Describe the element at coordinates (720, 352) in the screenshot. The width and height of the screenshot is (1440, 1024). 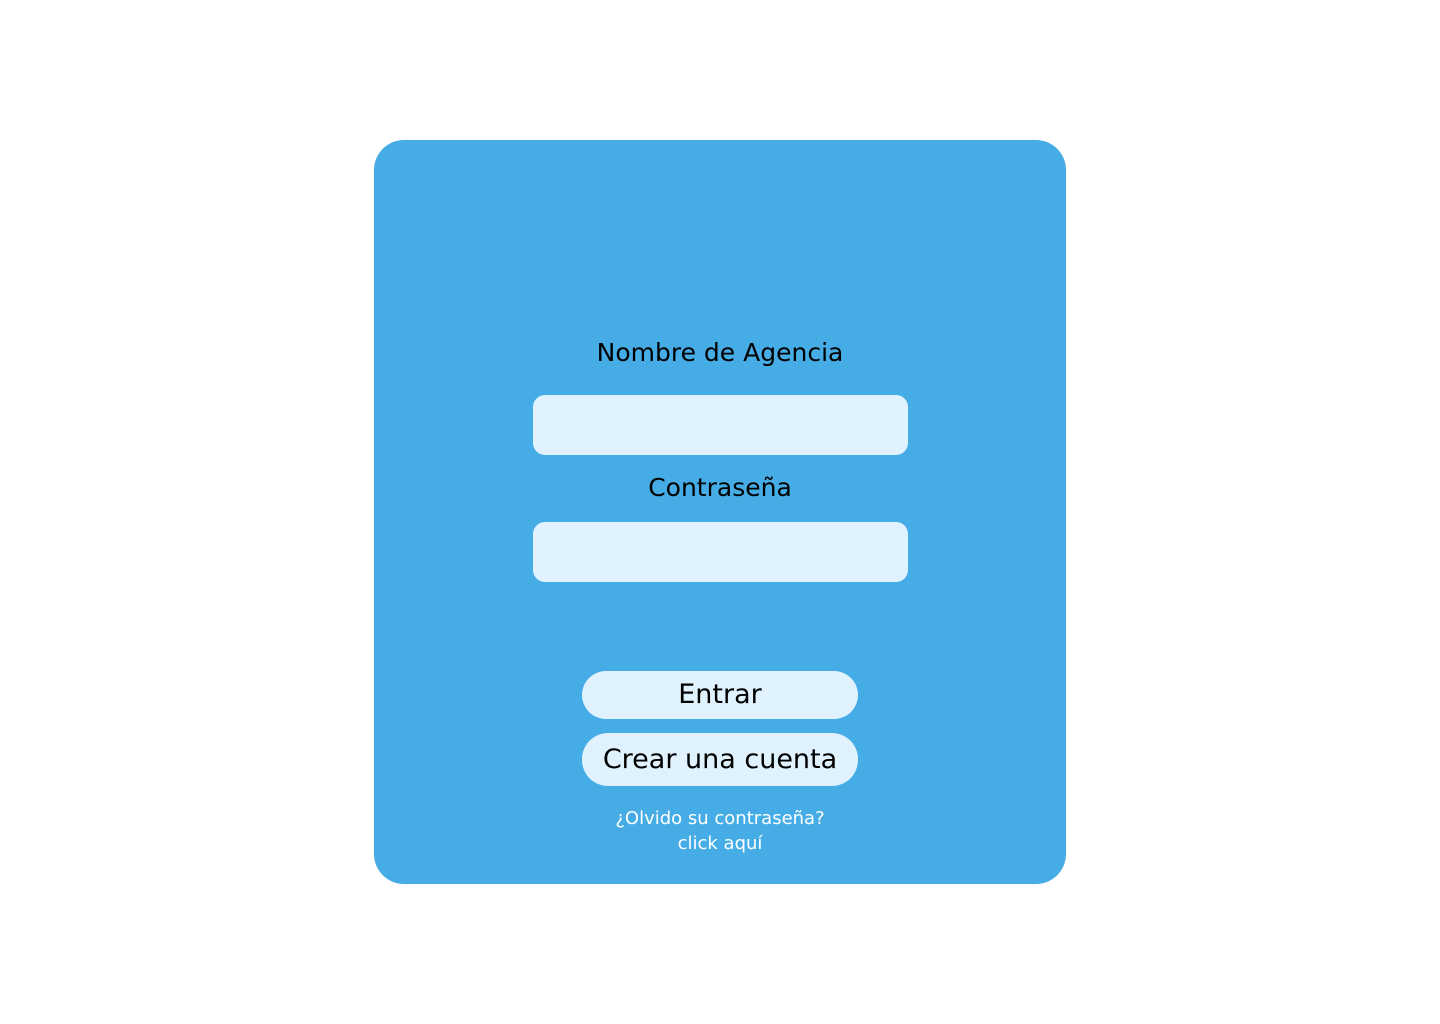
I see `agency-name-label: Nombre de Agencia` at that location.